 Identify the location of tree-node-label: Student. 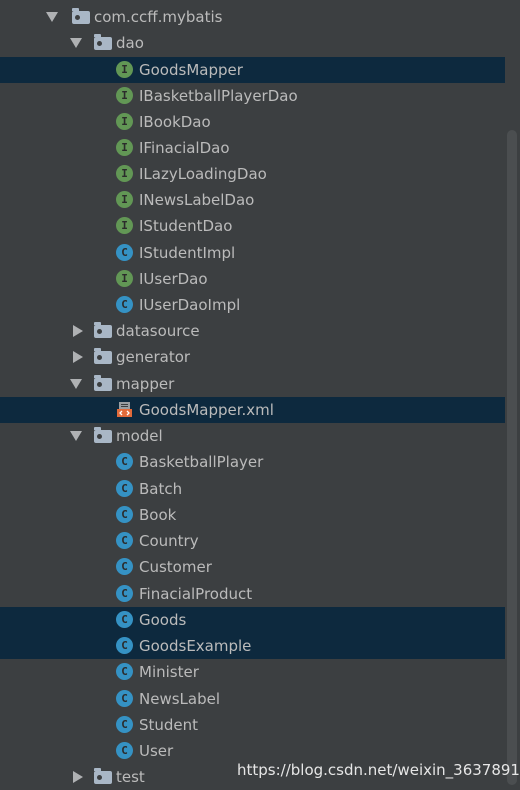
(169, 725).